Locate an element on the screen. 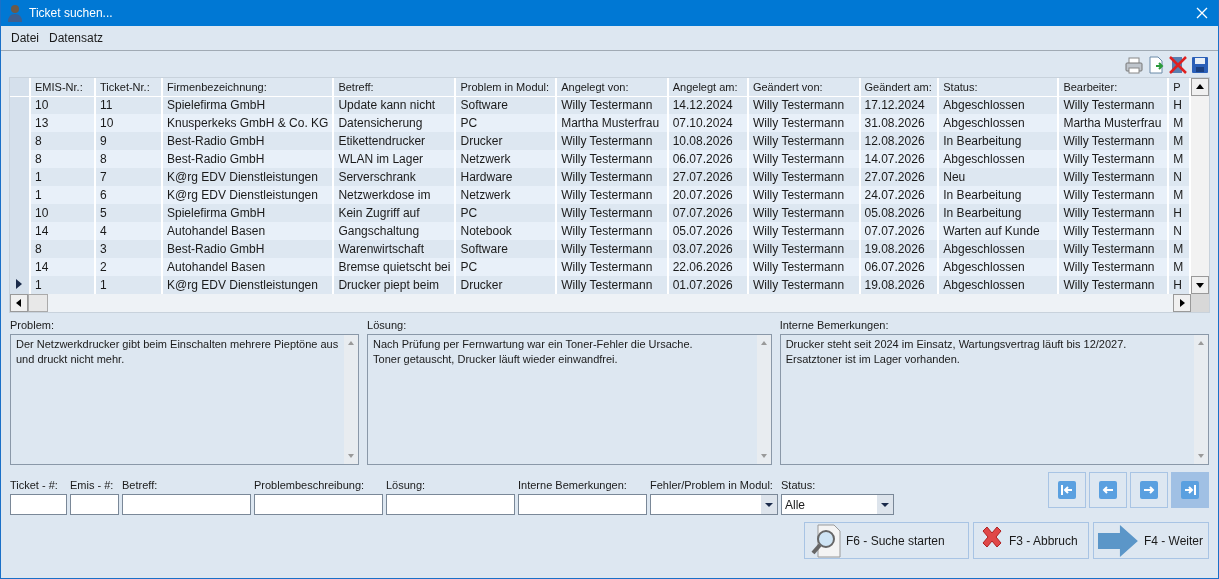 The width and height of the screenshot is (1219, 579). scroll-left-icon is located at coordinates (19, 303).